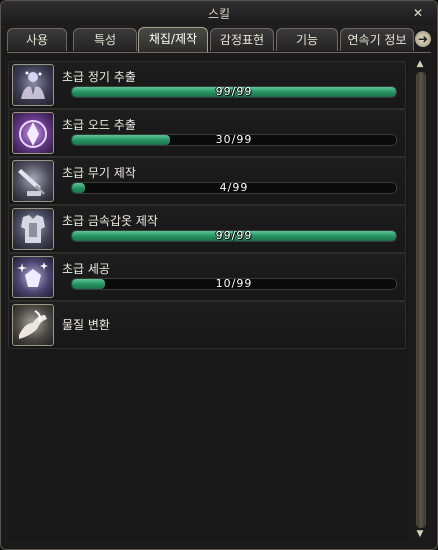  I want to click on progress-text: 30/99, so click(234, 140).